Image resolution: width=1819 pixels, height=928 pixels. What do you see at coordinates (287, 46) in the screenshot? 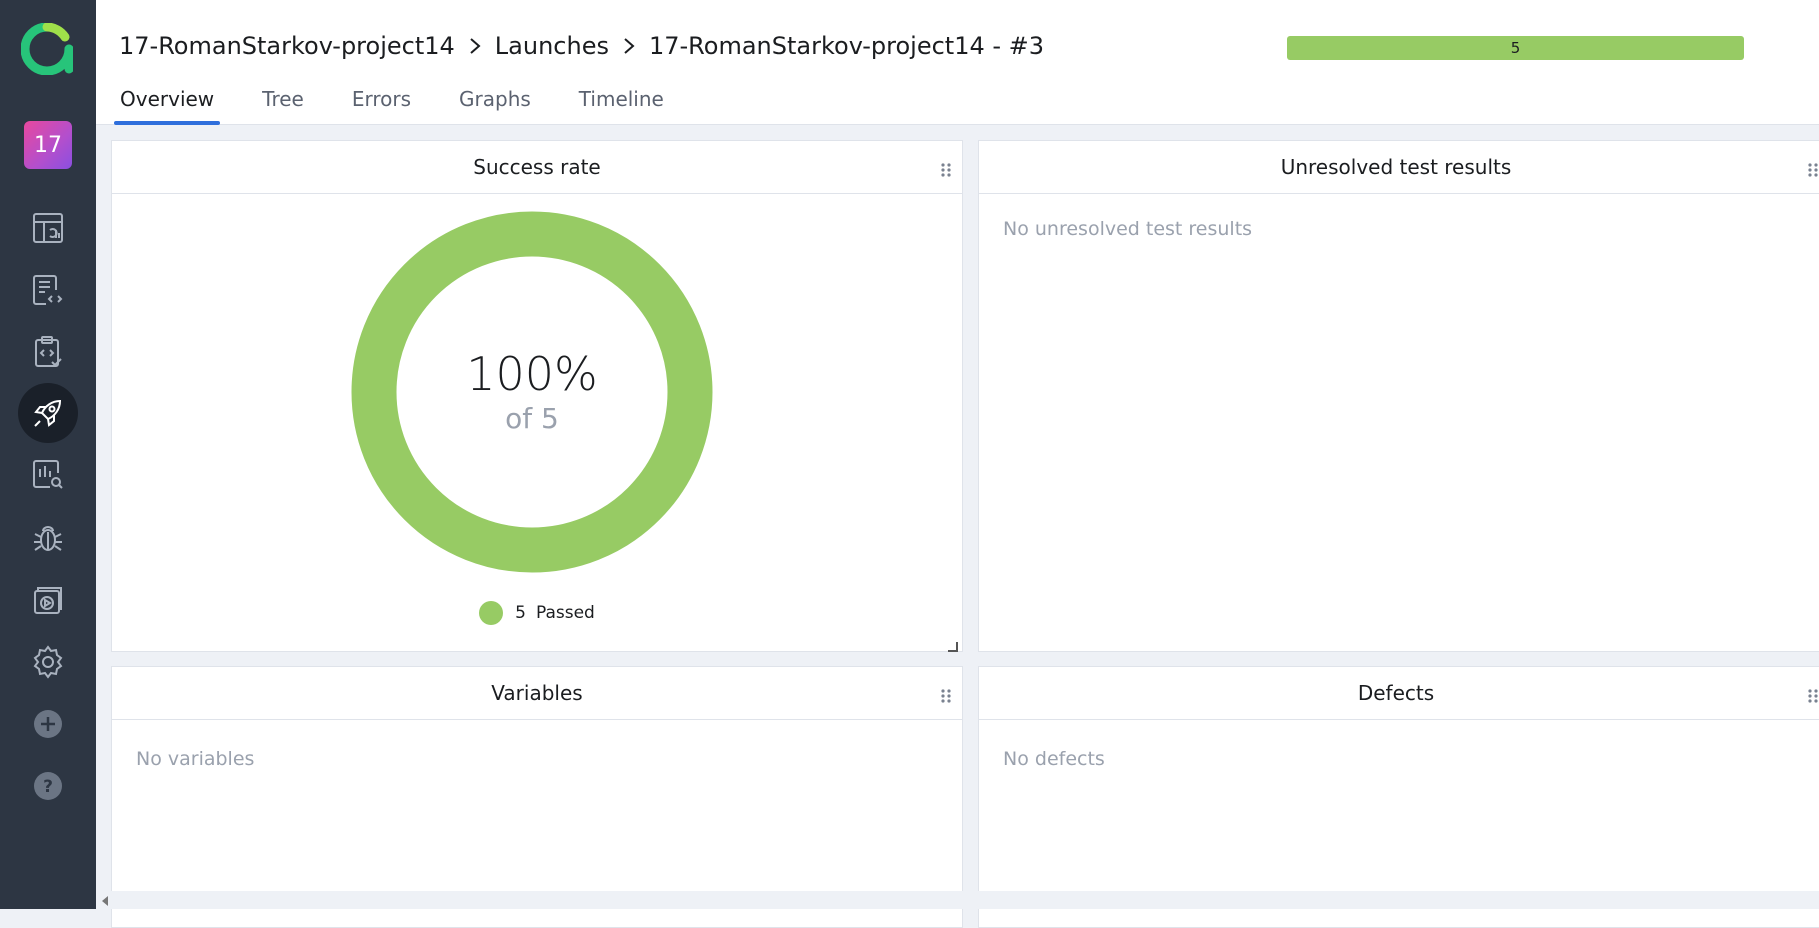
I see `breadcrumb-project: 17-RomanStarkov-project14` at bounding box center [287, 46].